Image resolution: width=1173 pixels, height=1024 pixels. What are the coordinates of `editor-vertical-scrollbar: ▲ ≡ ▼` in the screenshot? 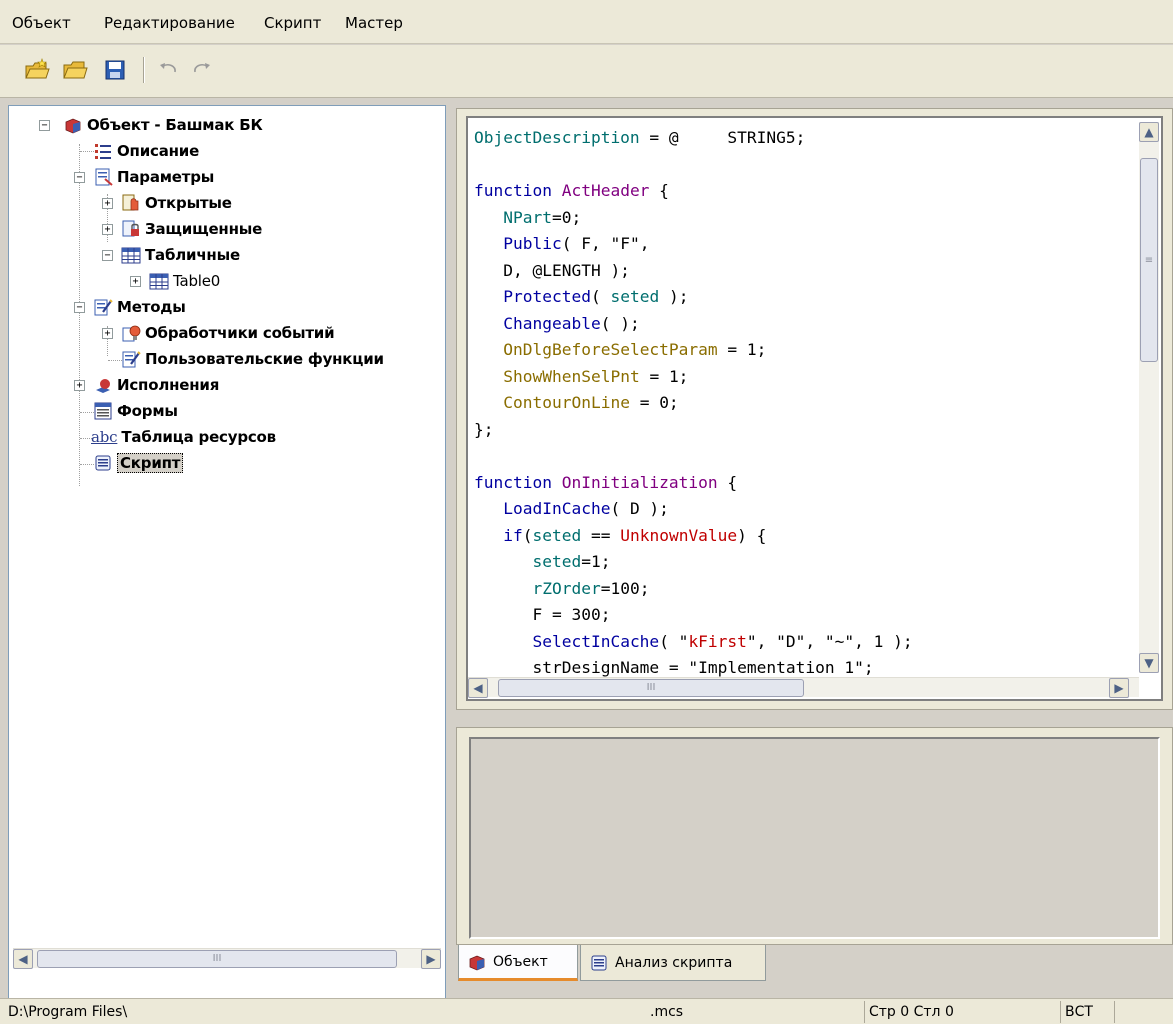 It's located at (1149, 397).